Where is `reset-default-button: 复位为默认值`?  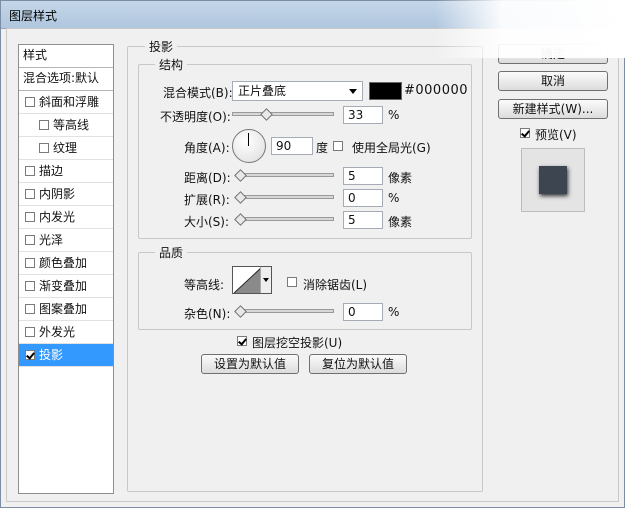 reset-default-button: 复位为默认值 is located at coordinates (358, 364).